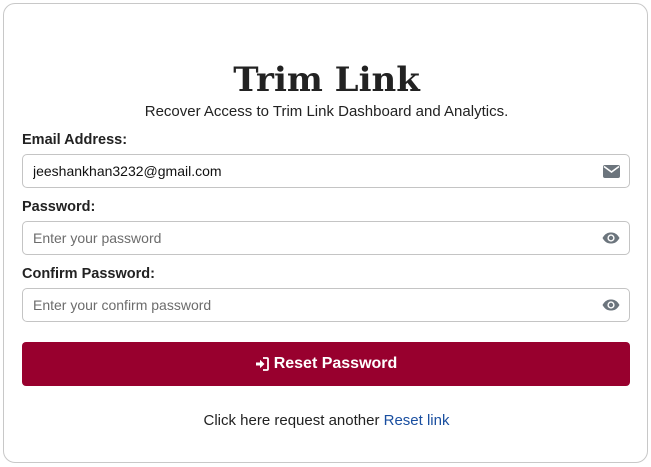  I want to click on envelope-icon, so click(611, 171).